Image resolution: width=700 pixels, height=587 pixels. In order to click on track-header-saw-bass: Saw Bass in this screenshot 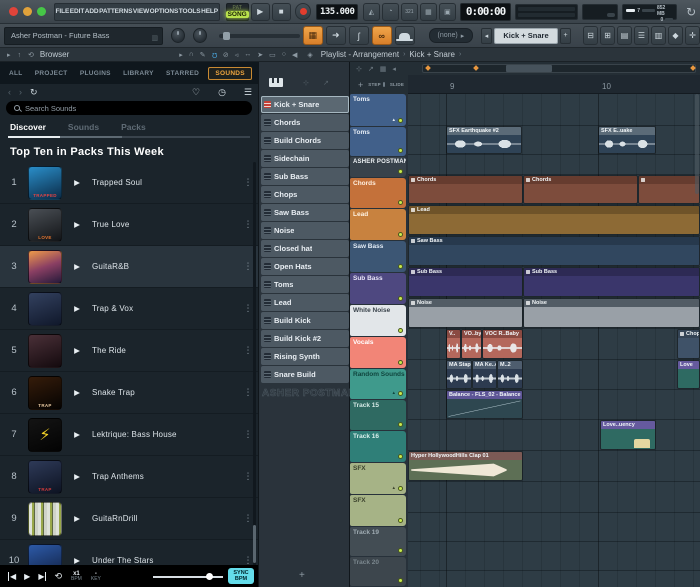, I will do `click(378, 256)`.